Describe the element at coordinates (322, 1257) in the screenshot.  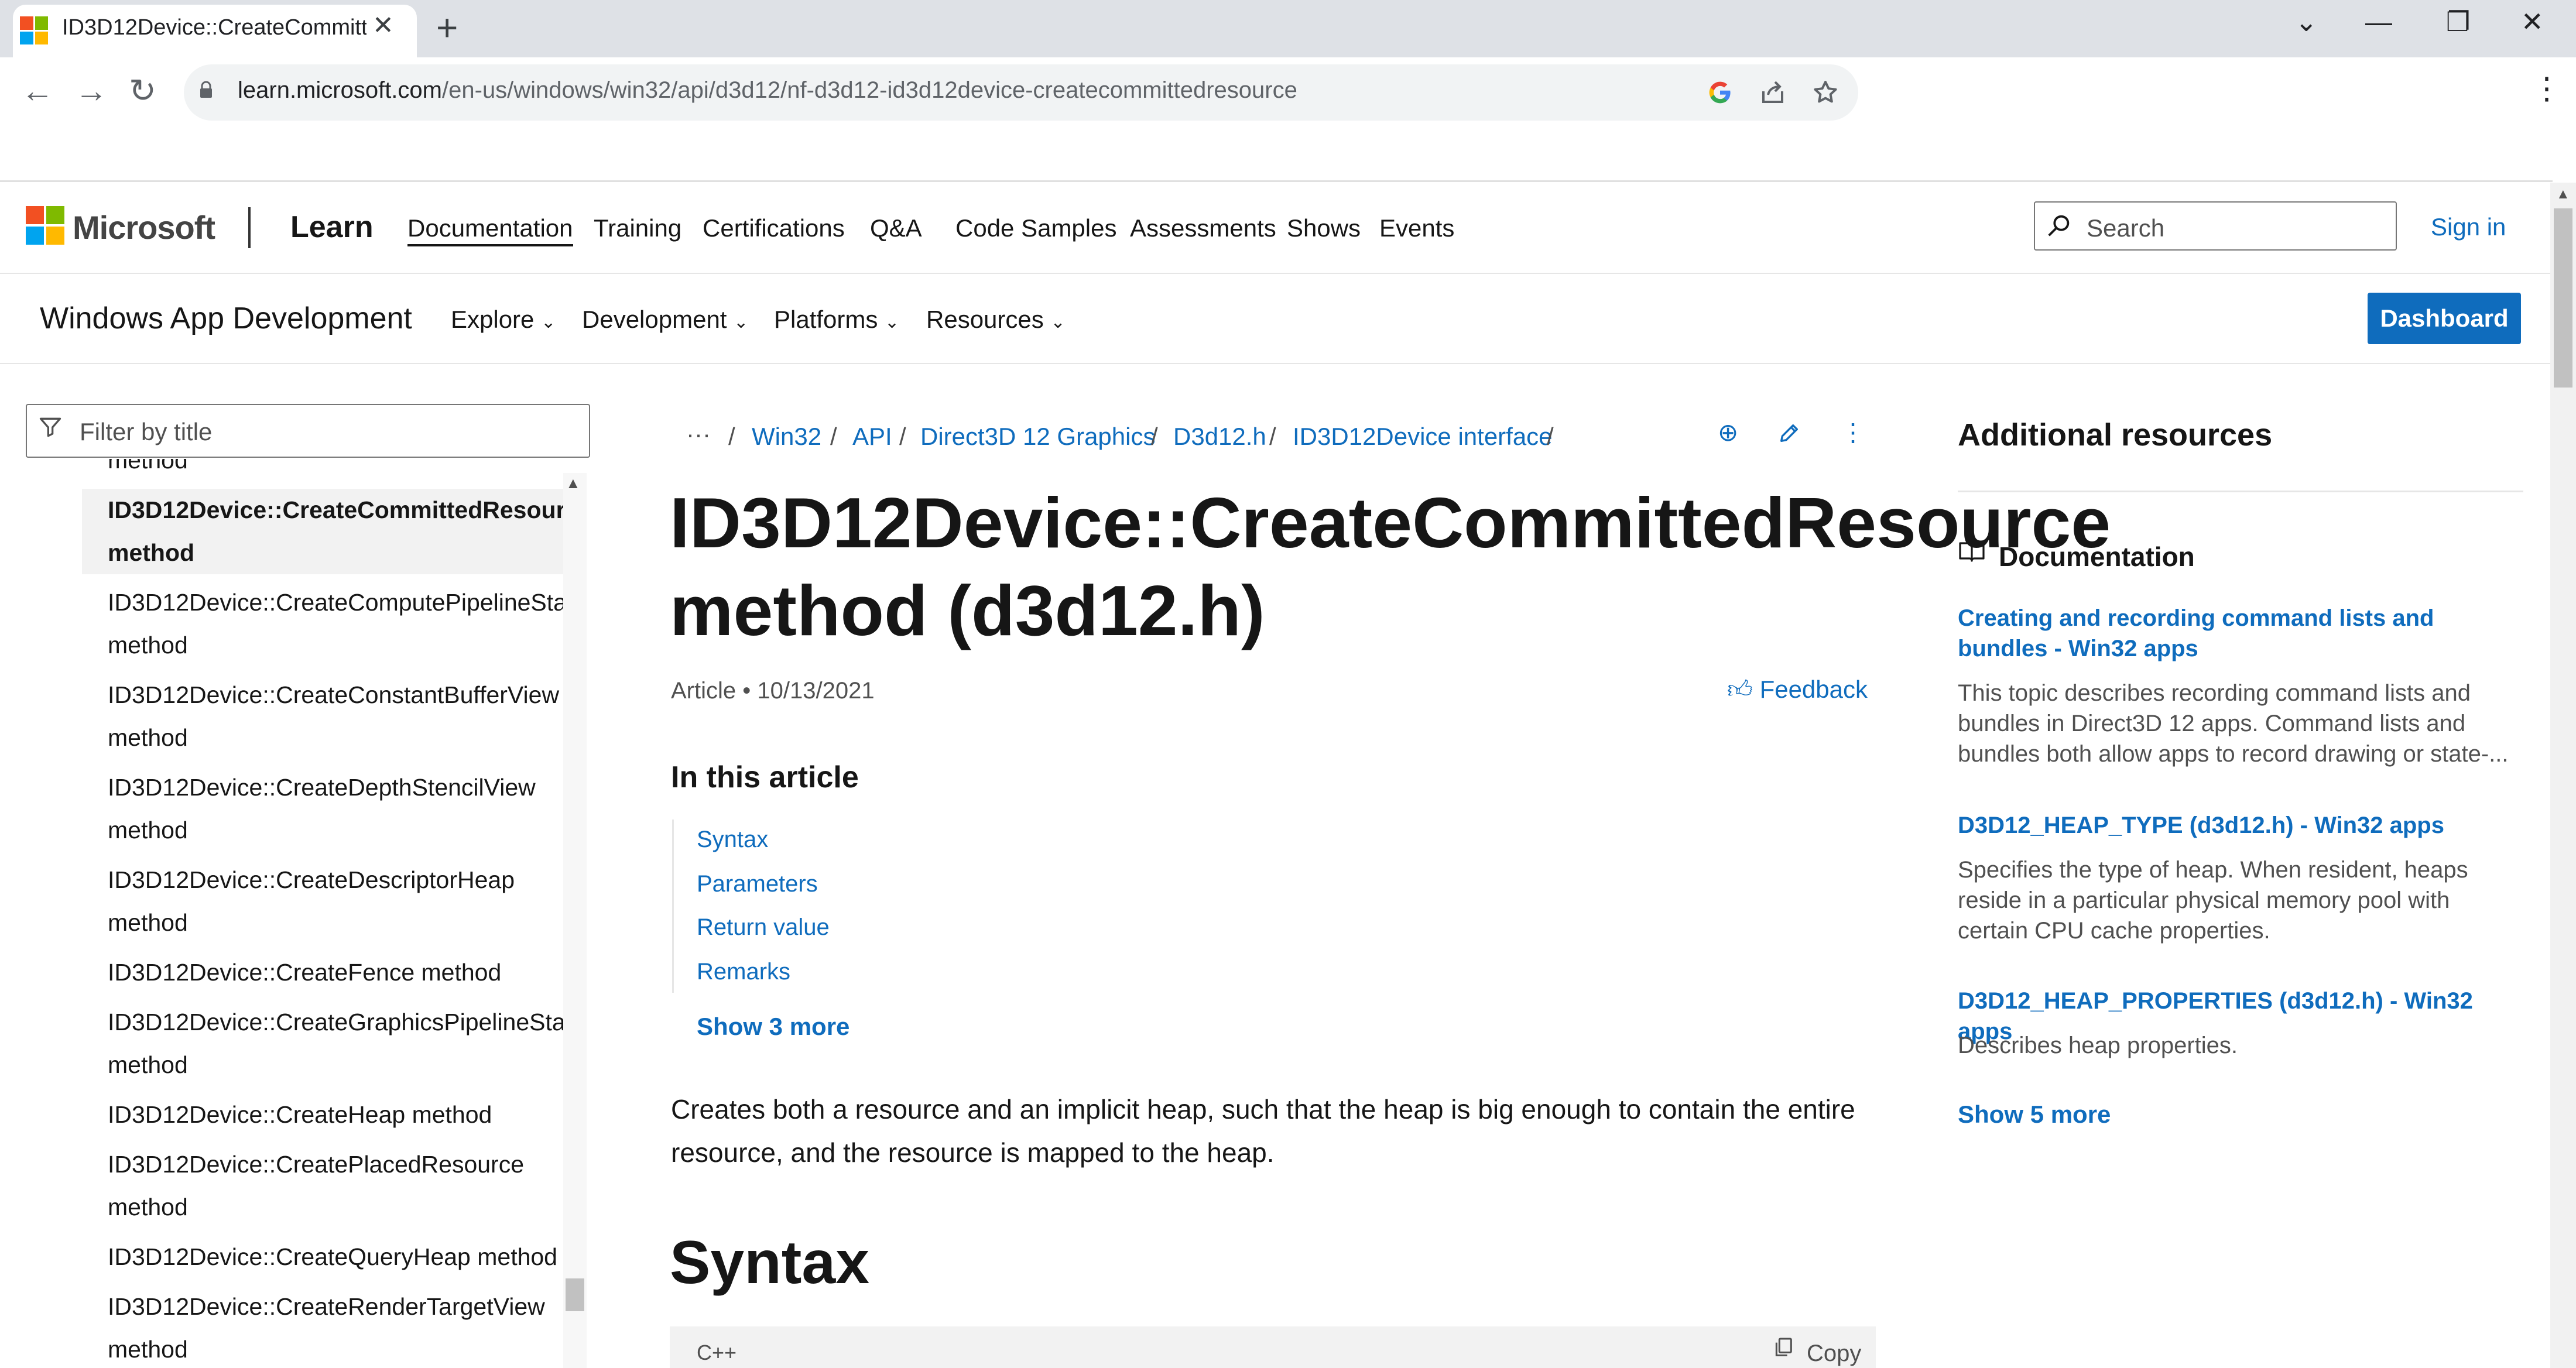
I see `toc-item: ID3D12Device::CreateQueryHeap method` at that location.